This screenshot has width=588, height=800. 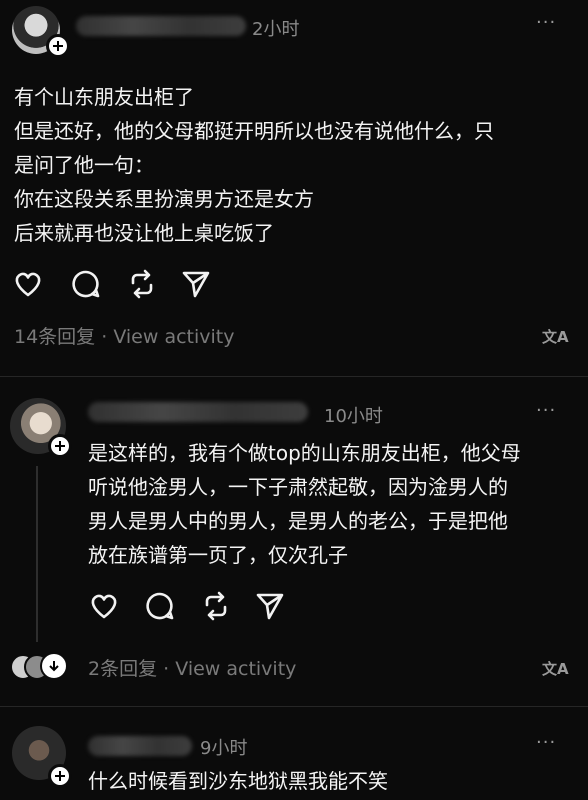 What do you see at coordinates (238, 781) in the screenshot?
I see `post-line: 什么时候看到沙东地狱黑我能不笑` at bounding box center [238, 781].